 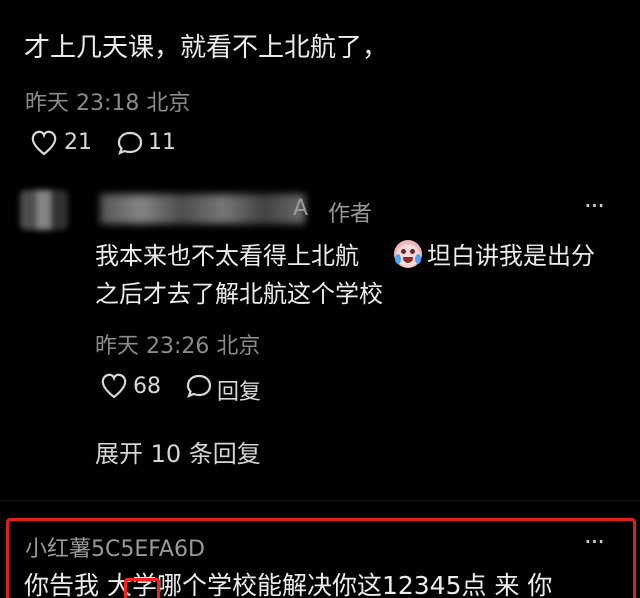 What do you see at coordinates (511, 256) in the screenshot?
I see `reply-text-line1b: 坦白讲我是出分` at bounding box center [511, 256].